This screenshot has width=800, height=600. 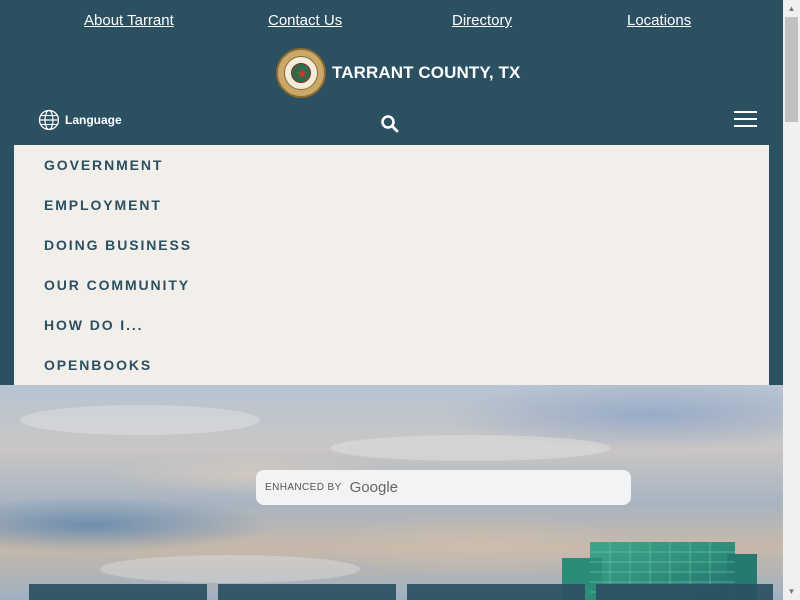 What do you see at coordinates (93, 120) in the screenshot?
I see `language-label: Language` at bounding box center [93, 120].